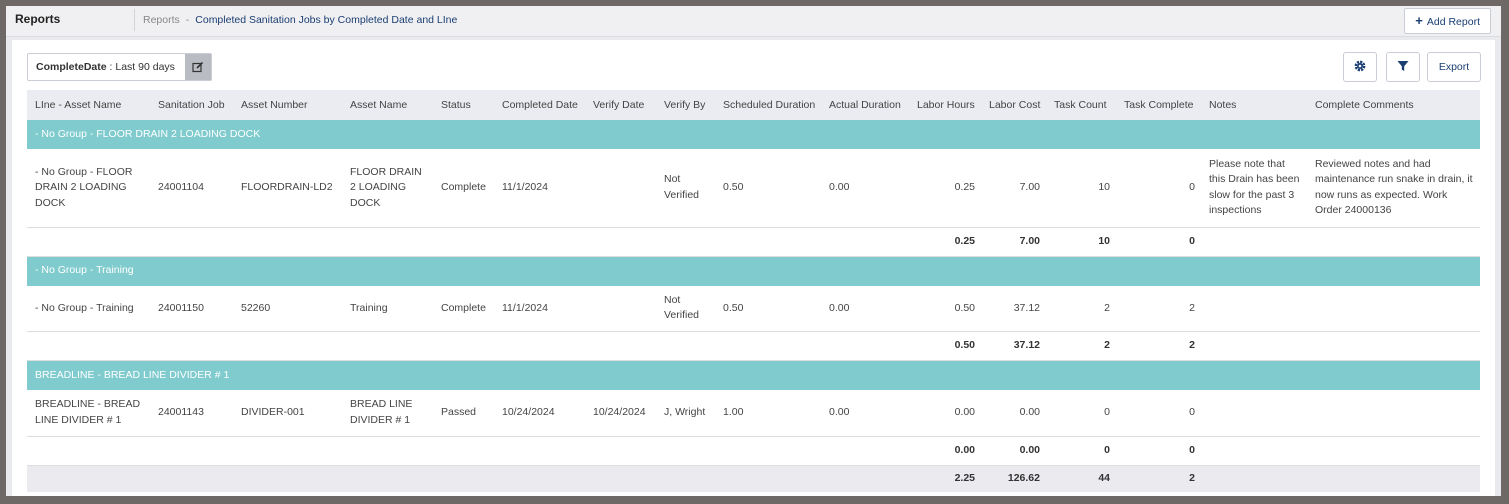  Describe the element at coordinates (191, 188) in the screenshot. I see `cell-job: 24001104` at that location.